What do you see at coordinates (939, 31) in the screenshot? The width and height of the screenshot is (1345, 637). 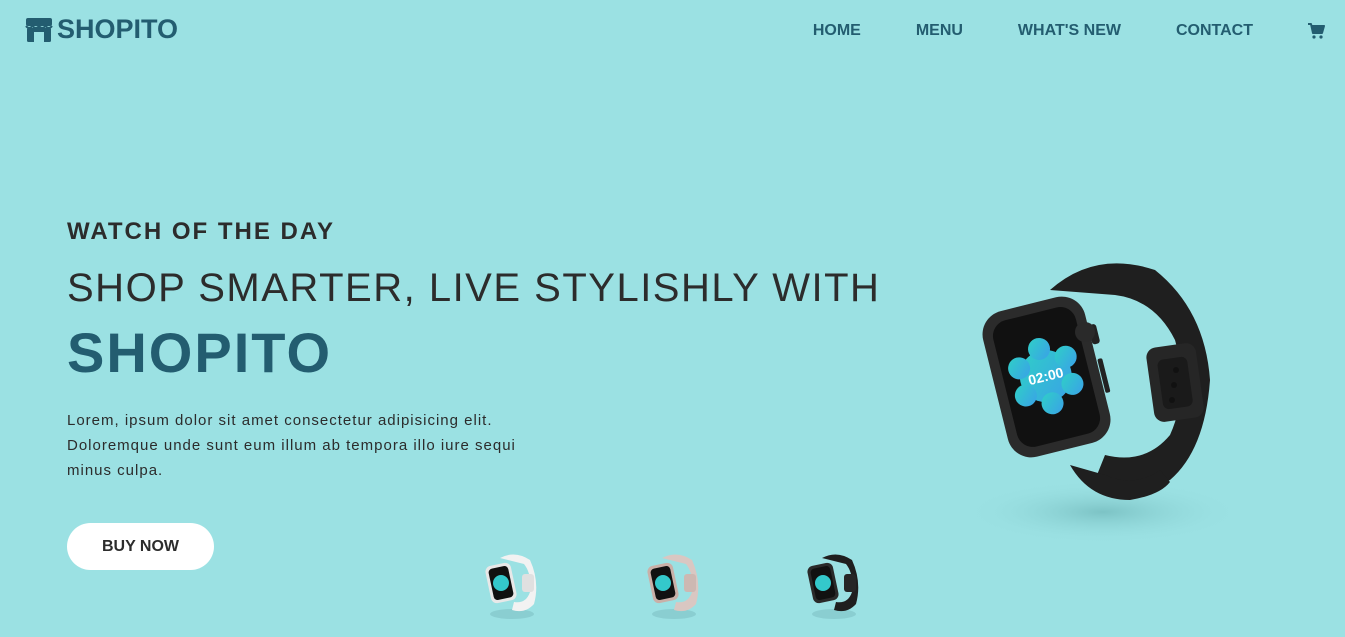 I see `nav-menu: MENU` at bounding box center [939, 31].